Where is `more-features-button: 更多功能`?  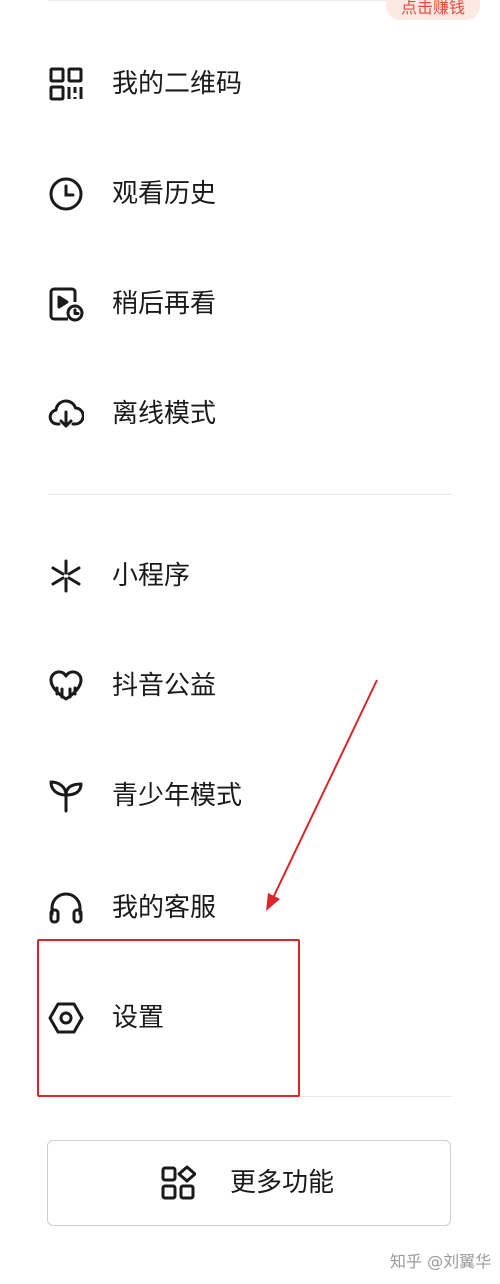
more-features-button: 更多功能 is located at coordinates (249, 1183).